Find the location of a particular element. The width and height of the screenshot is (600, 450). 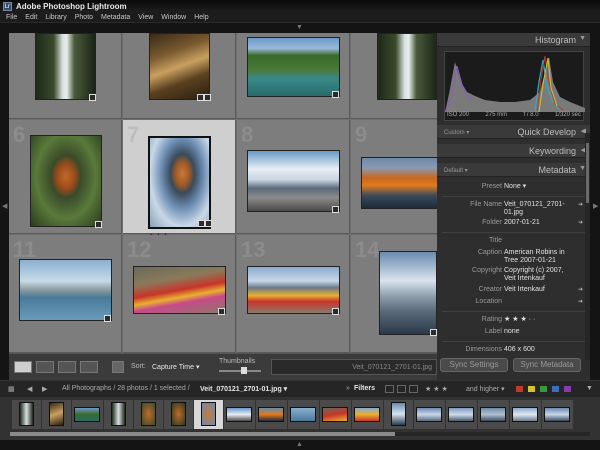

quick-develop-header: Custom ▾ Quick Develop ◀ is located at coordinates (513, 132).